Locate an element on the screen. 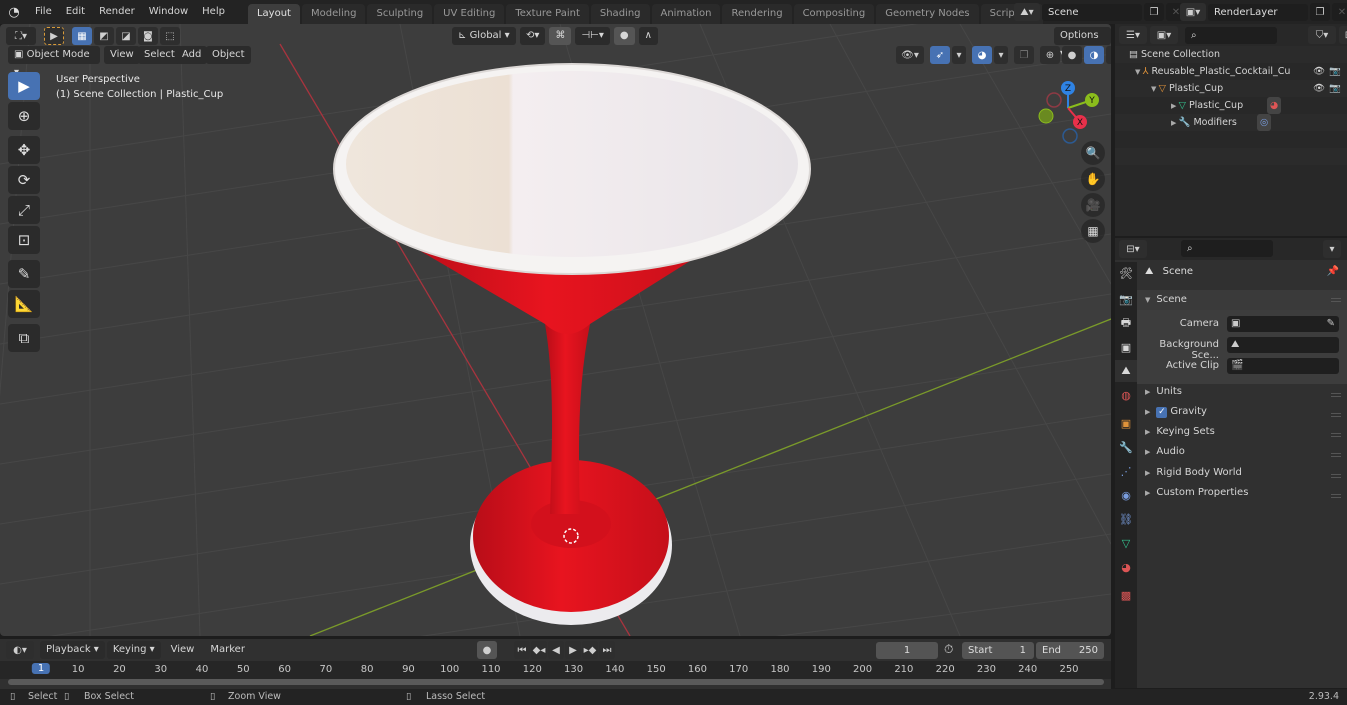  ortho-toggle-icon: ▦ is located at coordinates (1093, 231).